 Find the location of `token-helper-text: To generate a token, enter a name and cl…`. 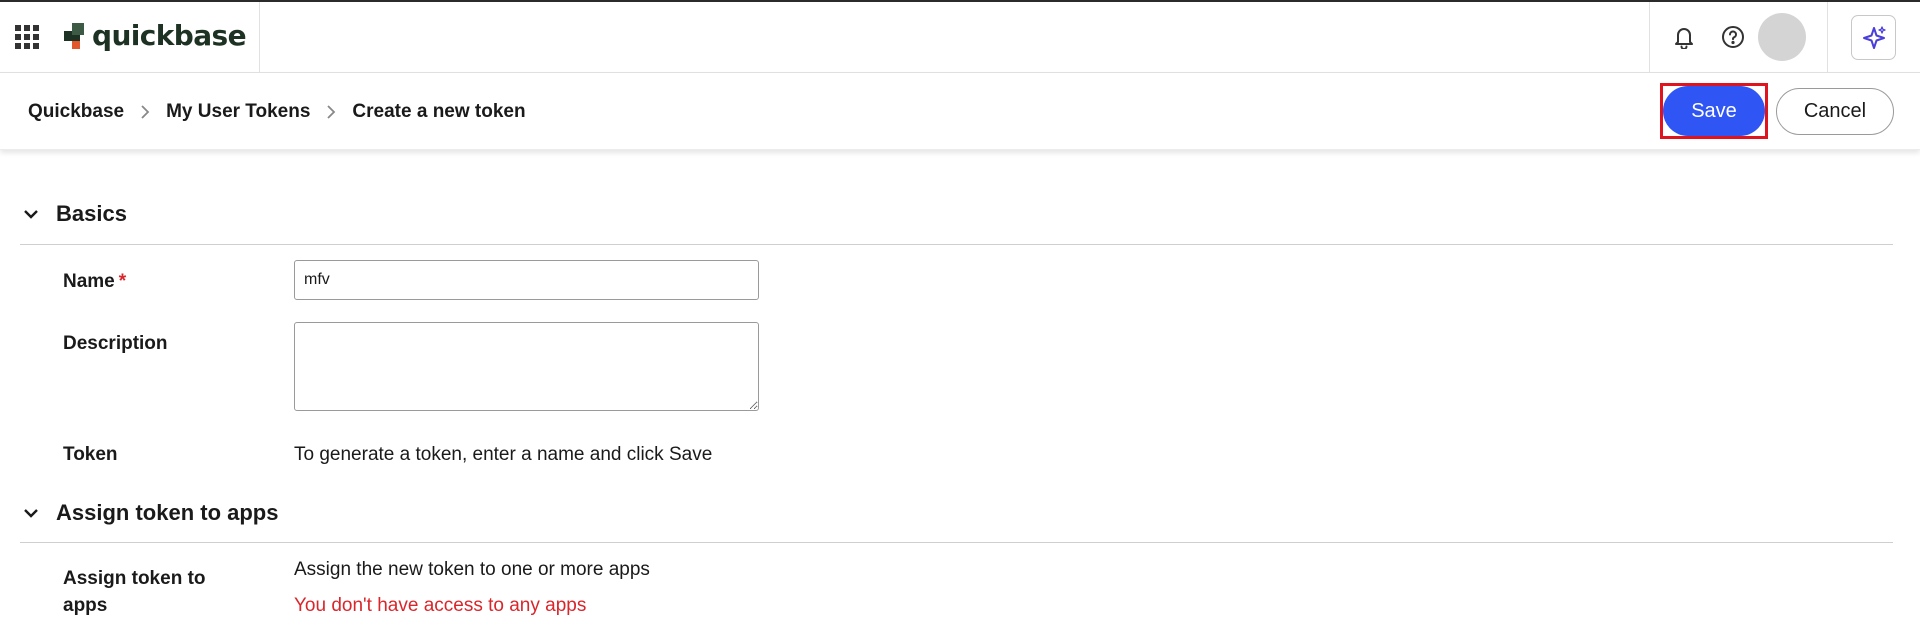

token-helper-text: To generate a token, enter a name and cl… is located at coordinates (503, 454).